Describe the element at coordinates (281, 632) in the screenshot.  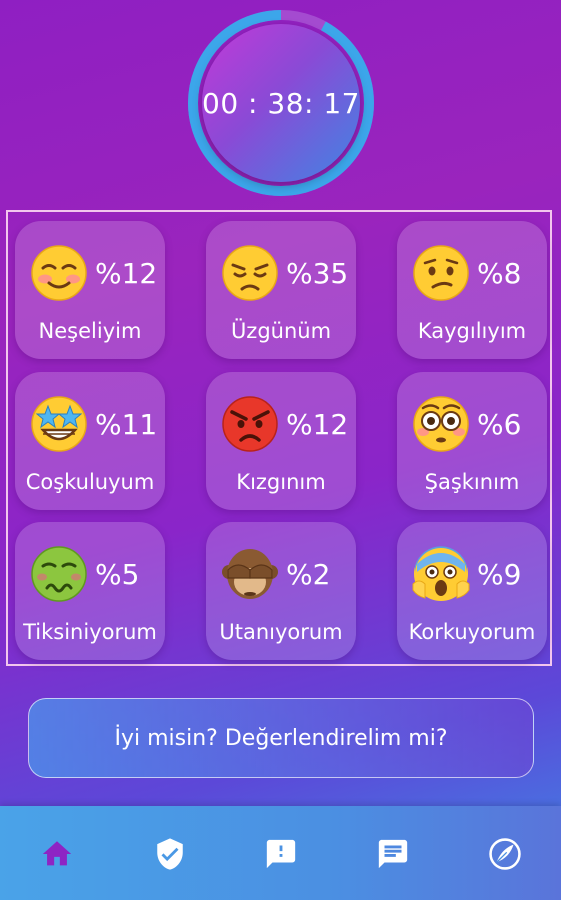
I see `mood-label: Utanıyorum` at that location.